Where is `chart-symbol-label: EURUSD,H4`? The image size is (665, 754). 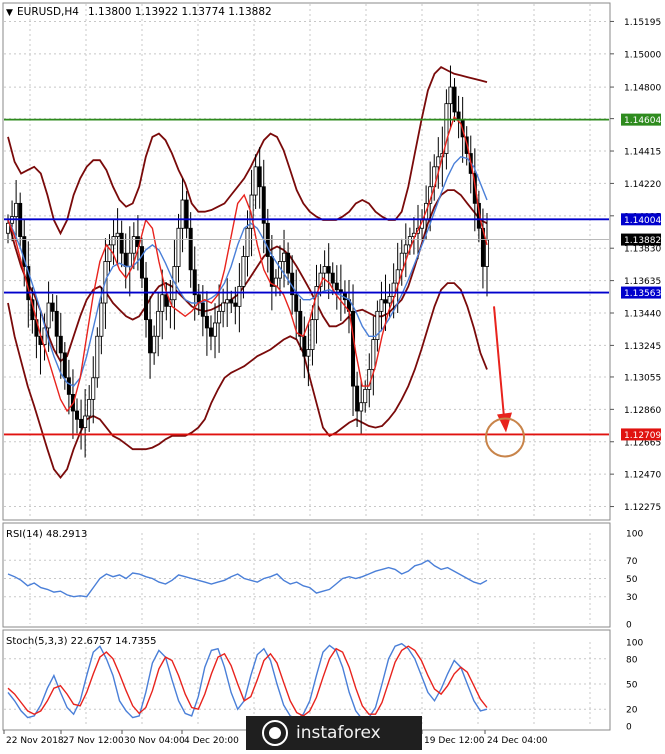 chart-symbol-label: EURUSD,H4 is located at coordinates (48, 12).